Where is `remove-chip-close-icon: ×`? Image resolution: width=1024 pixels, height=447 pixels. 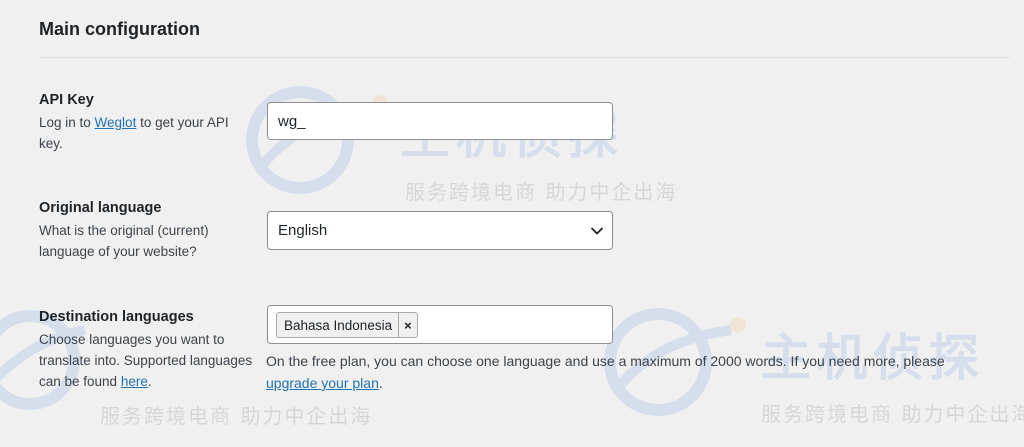 remove-chip-close-icon: × is located at coordinates (407, 325).